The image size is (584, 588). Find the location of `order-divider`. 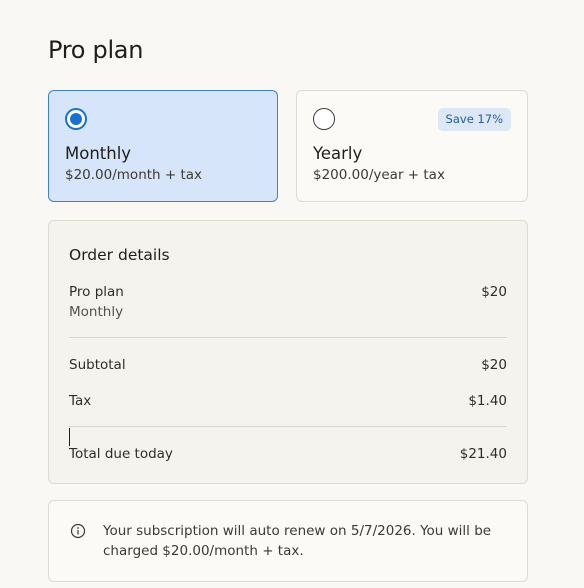

order-divider is located at coordinates (288, 337).